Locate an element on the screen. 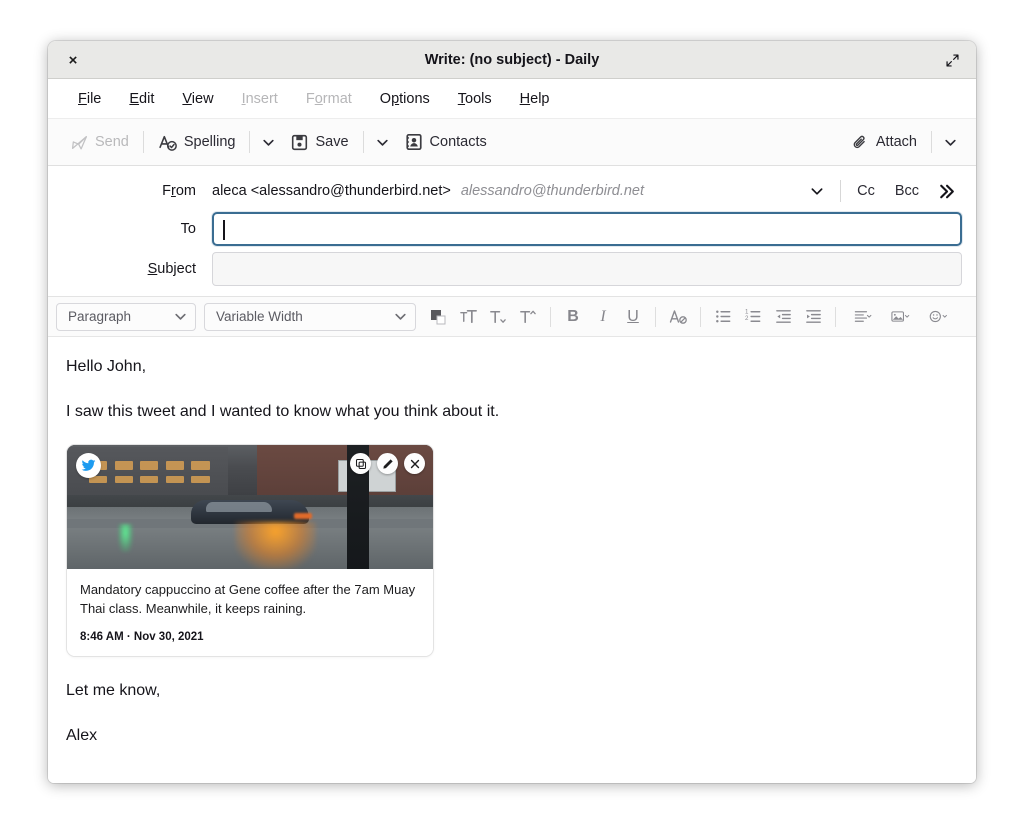  maximize-icon is located at coordinates (952, 60).